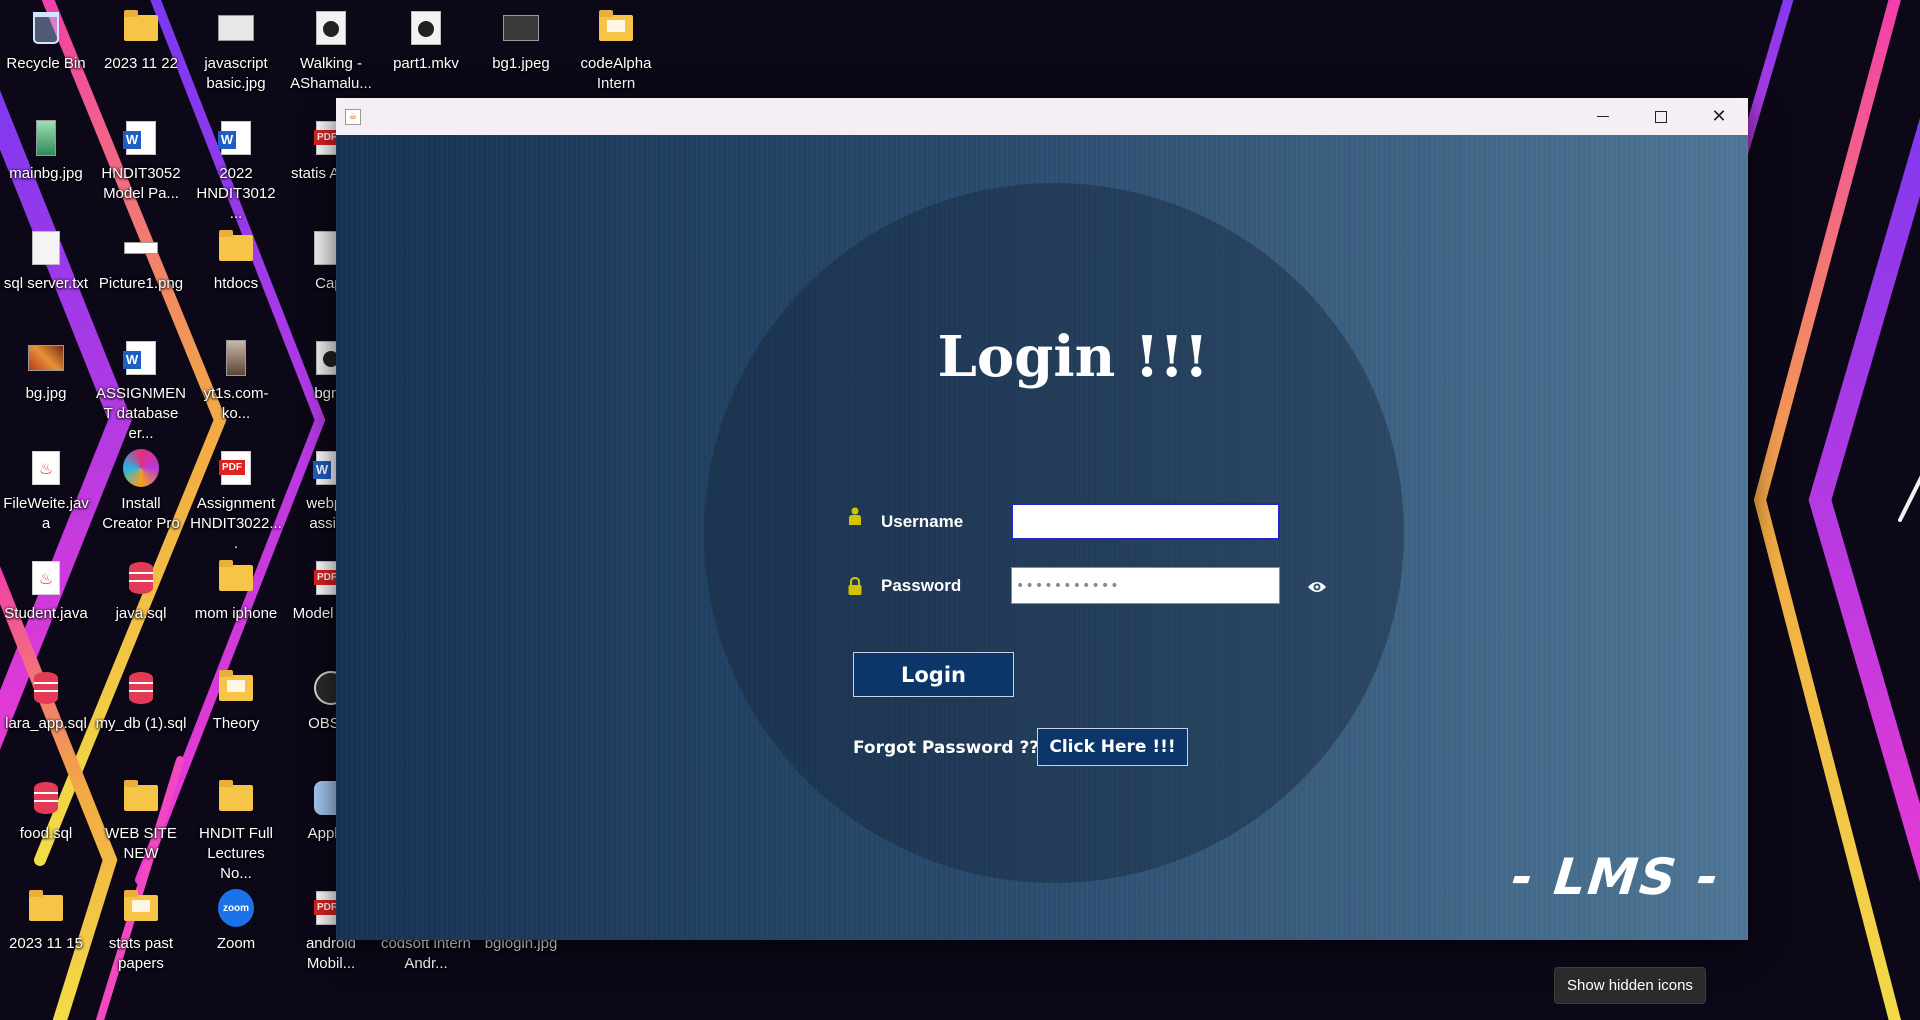 This screenshot has width=1920, height=1020. What do you see at coordinates (141, 259) in the screenshot?
I see `desktop-icon: Picture1.png` at bounding box center [141, 259].